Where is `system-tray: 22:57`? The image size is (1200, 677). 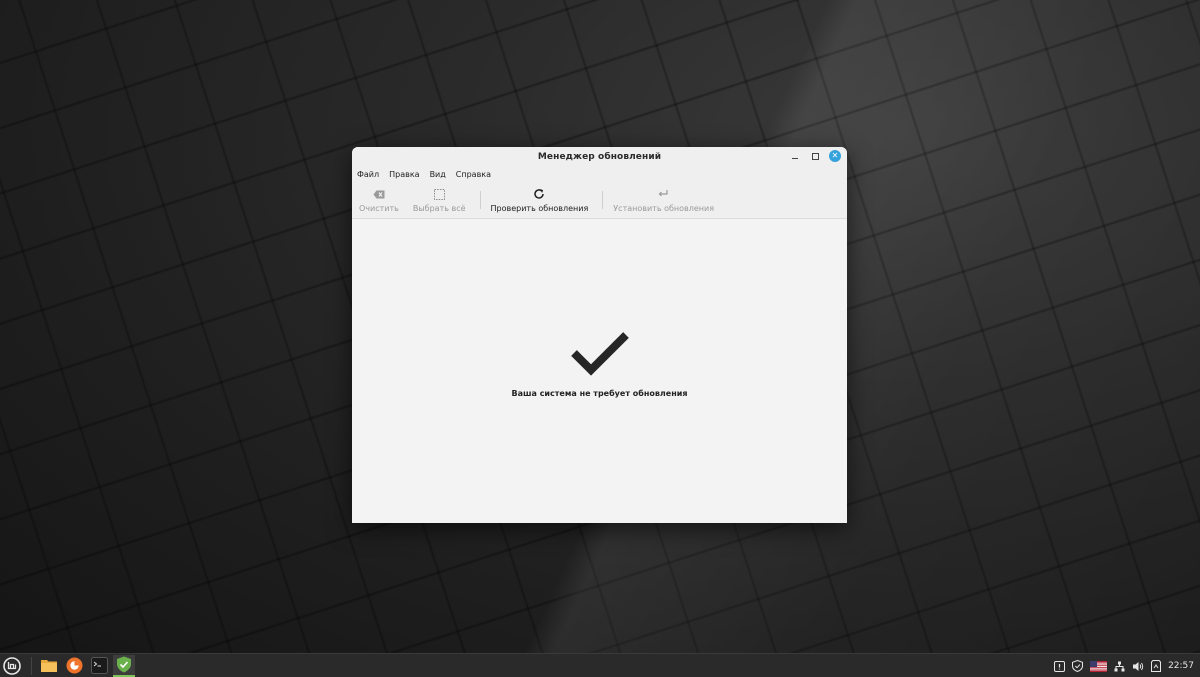 system-tray: 22:57 is located at coordinates (1124, 665).